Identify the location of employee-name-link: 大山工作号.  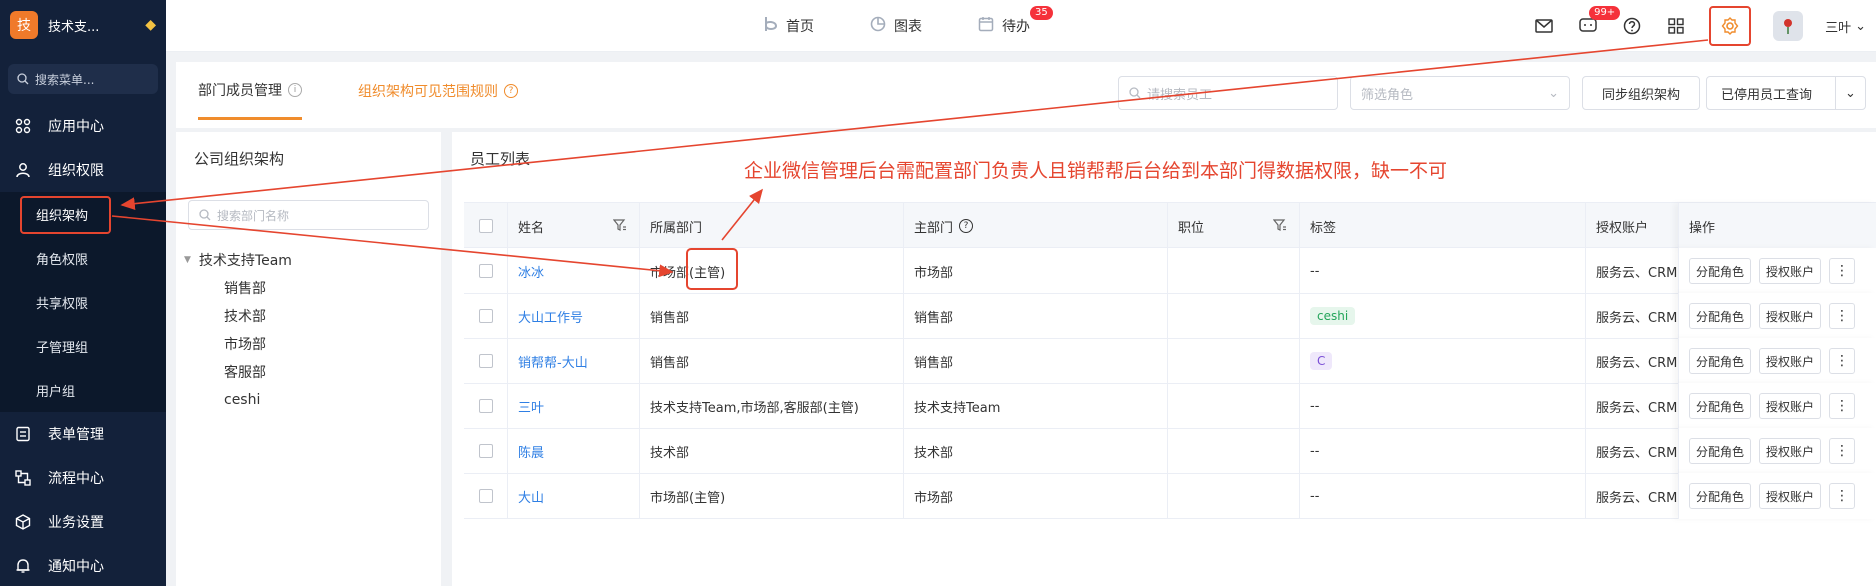
(550, 316).